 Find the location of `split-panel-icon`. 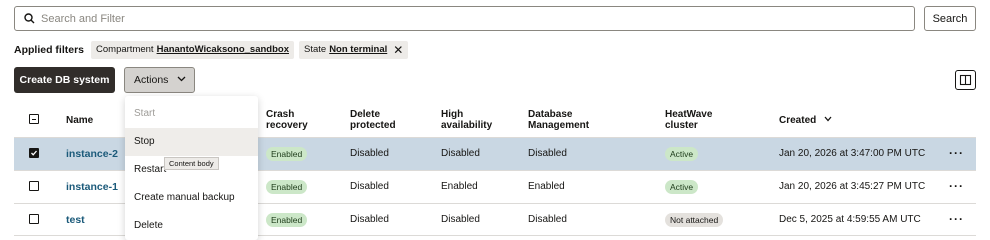

split-panel-icon is located at coordinates (965, 80).